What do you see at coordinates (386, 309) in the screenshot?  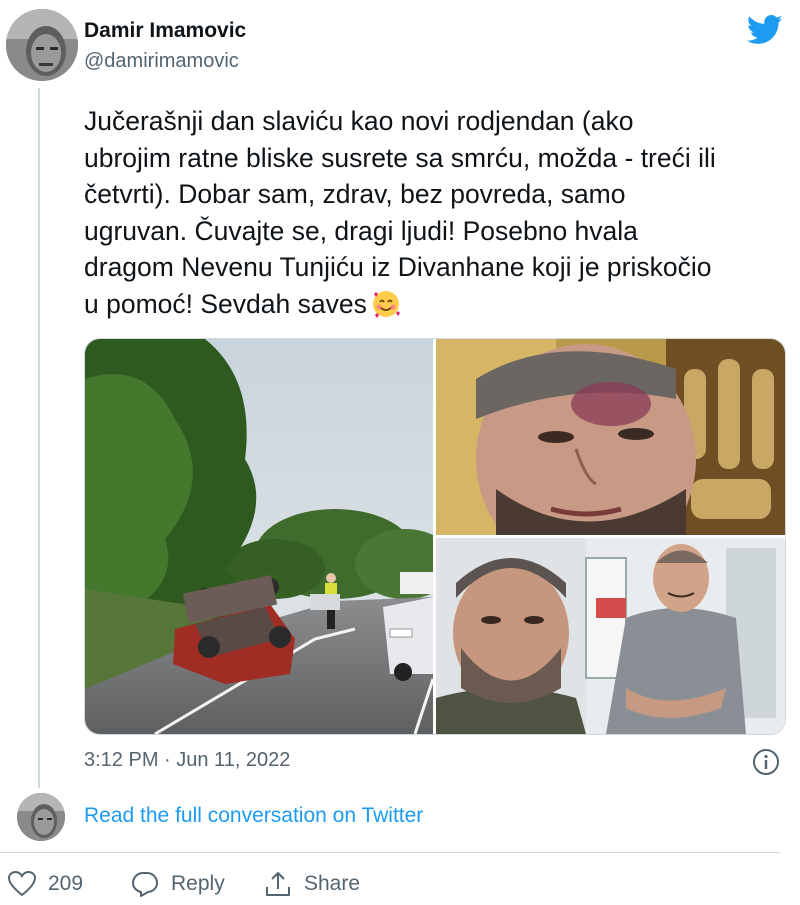 I see `smiling-face-with-hearts-icon` at bounding box center [386, 309].